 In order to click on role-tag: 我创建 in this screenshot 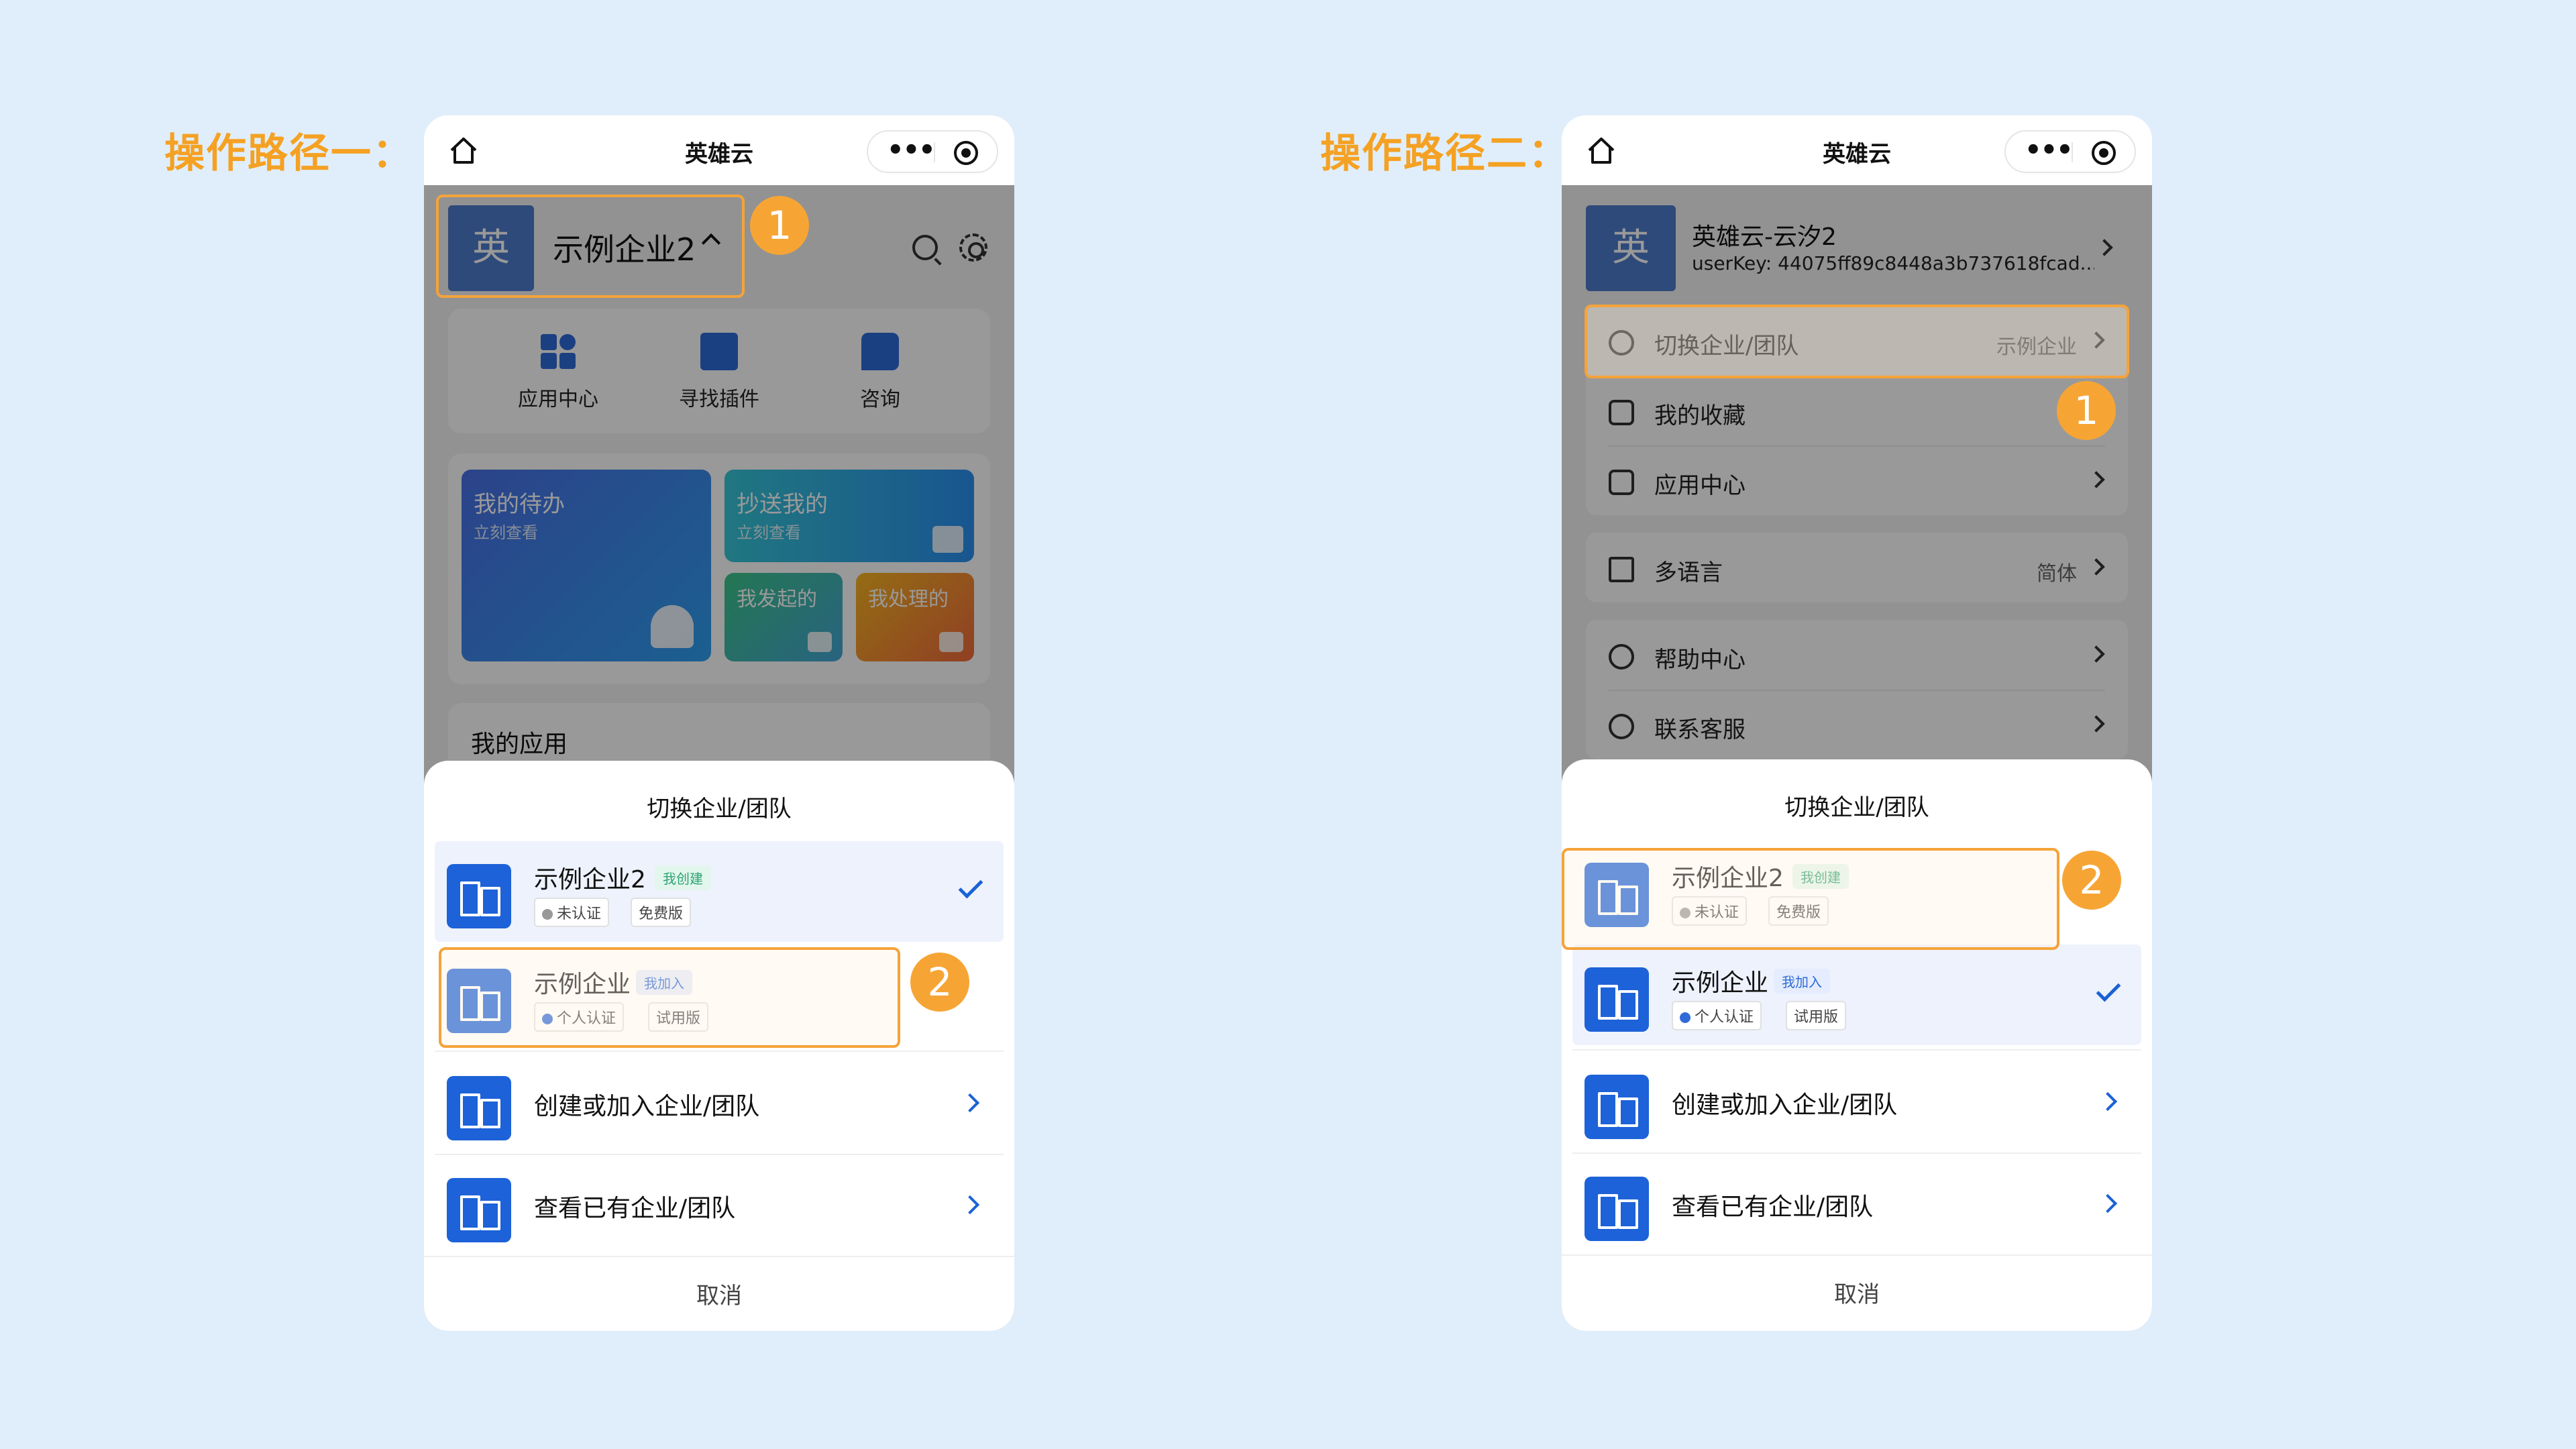, I will do `click(683, 877)`.